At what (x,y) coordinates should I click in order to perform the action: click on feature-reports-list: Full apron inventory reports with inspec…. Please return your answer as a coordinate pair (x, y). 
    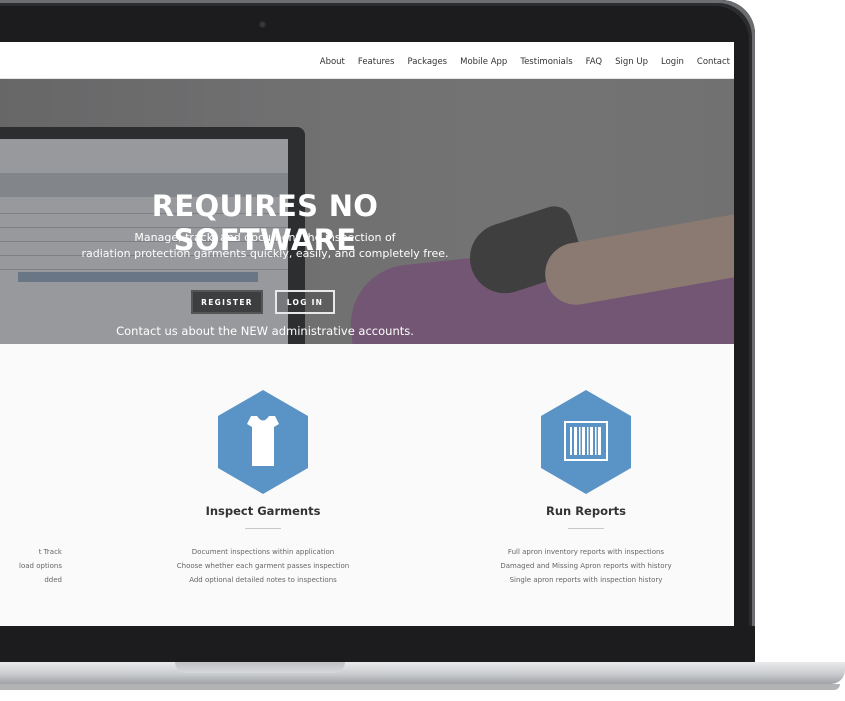
    Looking at the image, I should click on (586, 566).